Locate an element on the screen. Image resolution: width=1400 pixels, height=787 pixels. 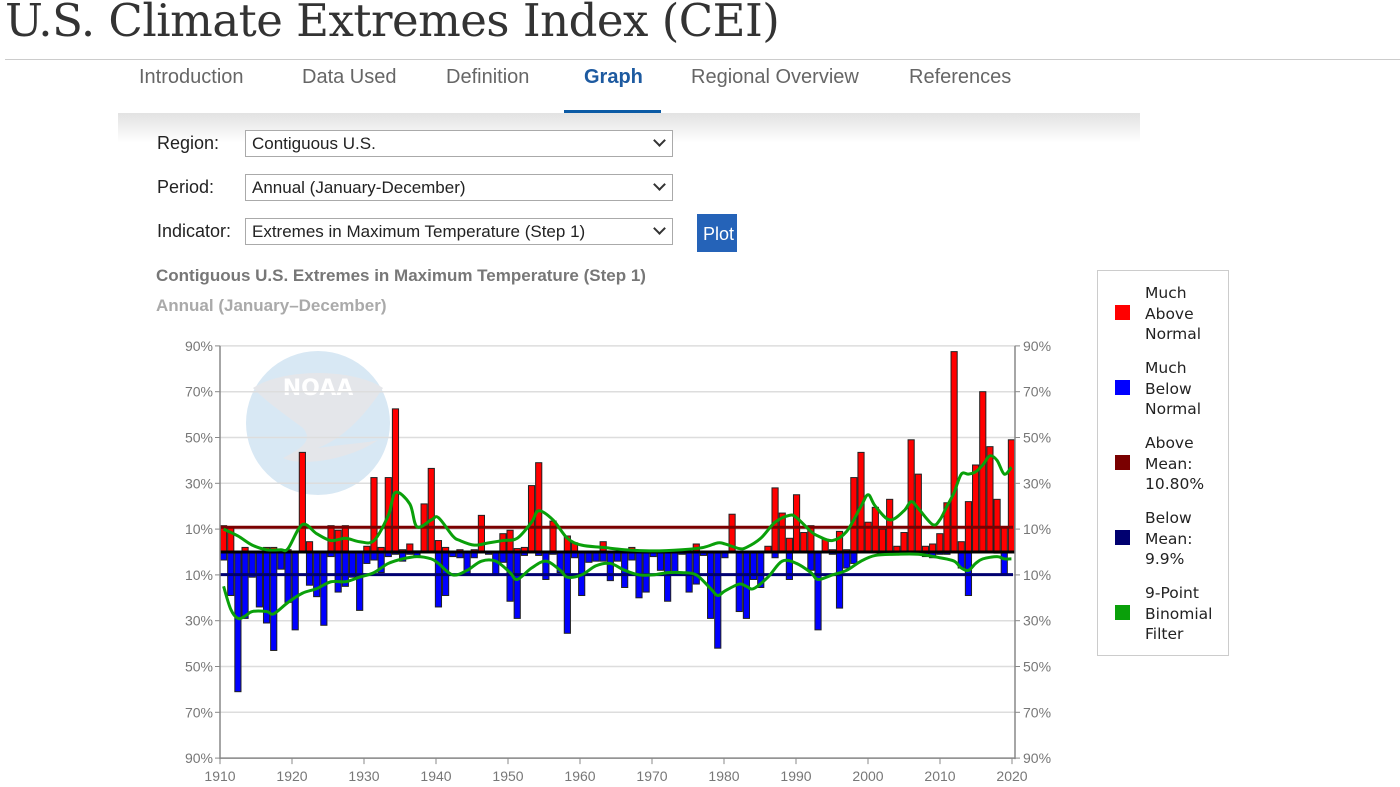
legend-label: Much Below Normal is located at coordinates (1173, 388).